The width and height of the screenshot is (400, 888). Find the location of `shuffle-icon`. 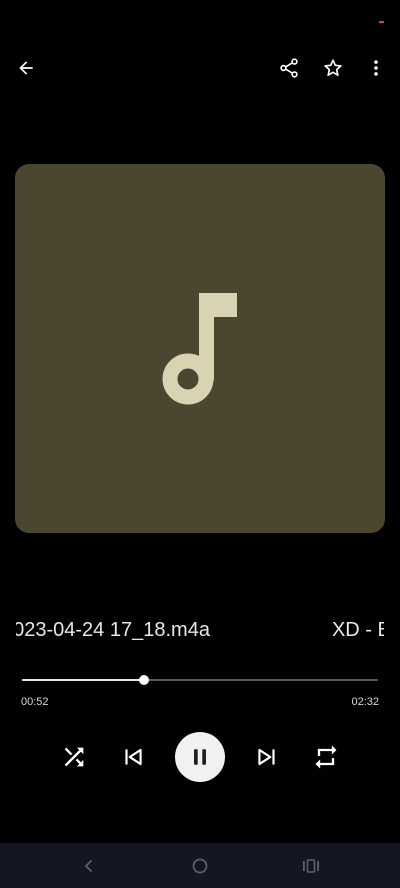

shuffle-icon is located at coordinates (74, 757).